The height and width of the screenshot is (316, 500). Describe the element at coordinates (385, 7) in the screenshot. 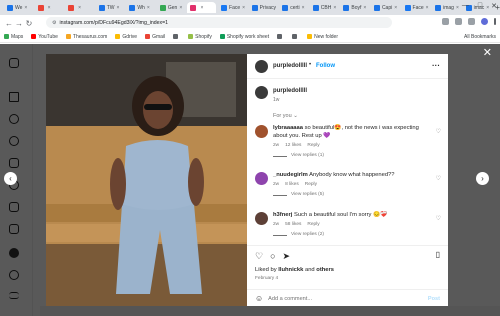

I see `browser-tab: Capi ×` at that location.